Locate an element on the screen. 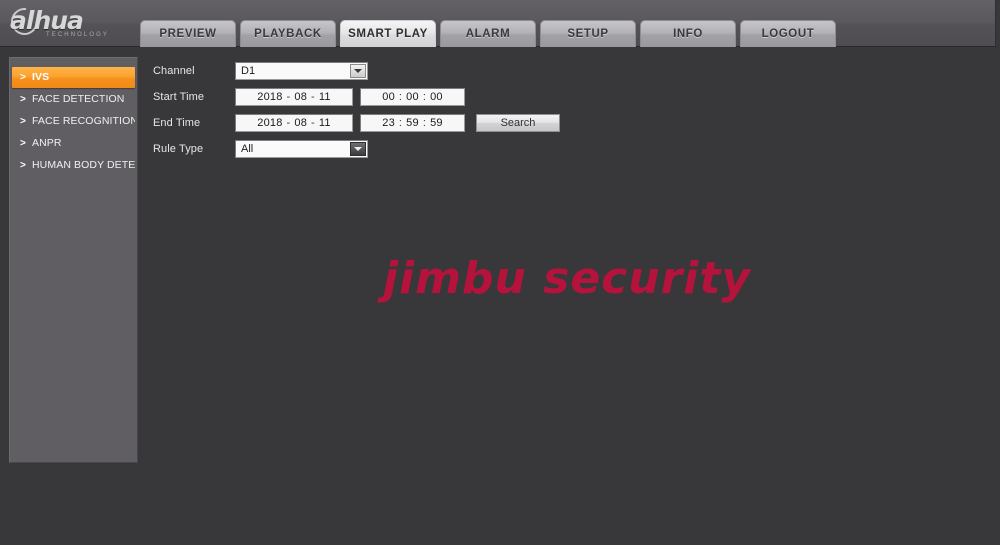  start-time-minute: 00 is located at coordinates (412, 97).